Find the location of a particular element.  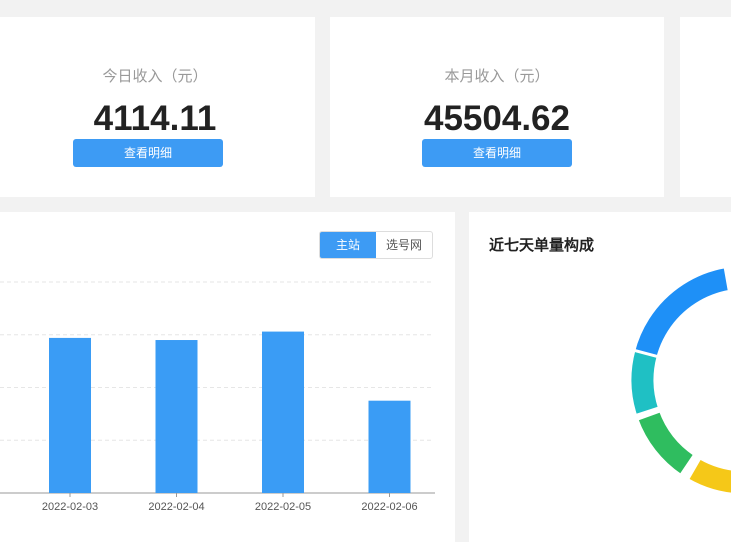

today-income-card: 今日收入（元） 4114.11 查看明细 is located at coordinates (157, 107).